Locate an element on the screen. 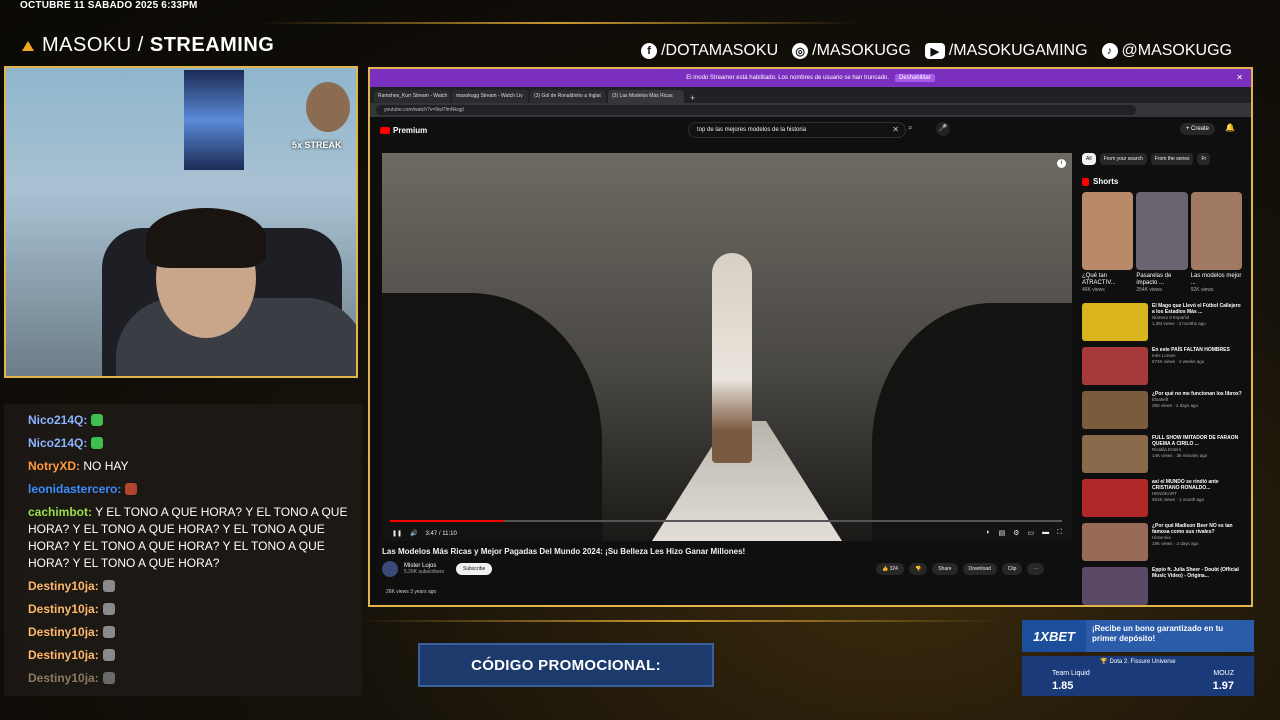 This screenshot has width=1280, height=720. search-icon: ⌕ is located at coordinates (910, 128).